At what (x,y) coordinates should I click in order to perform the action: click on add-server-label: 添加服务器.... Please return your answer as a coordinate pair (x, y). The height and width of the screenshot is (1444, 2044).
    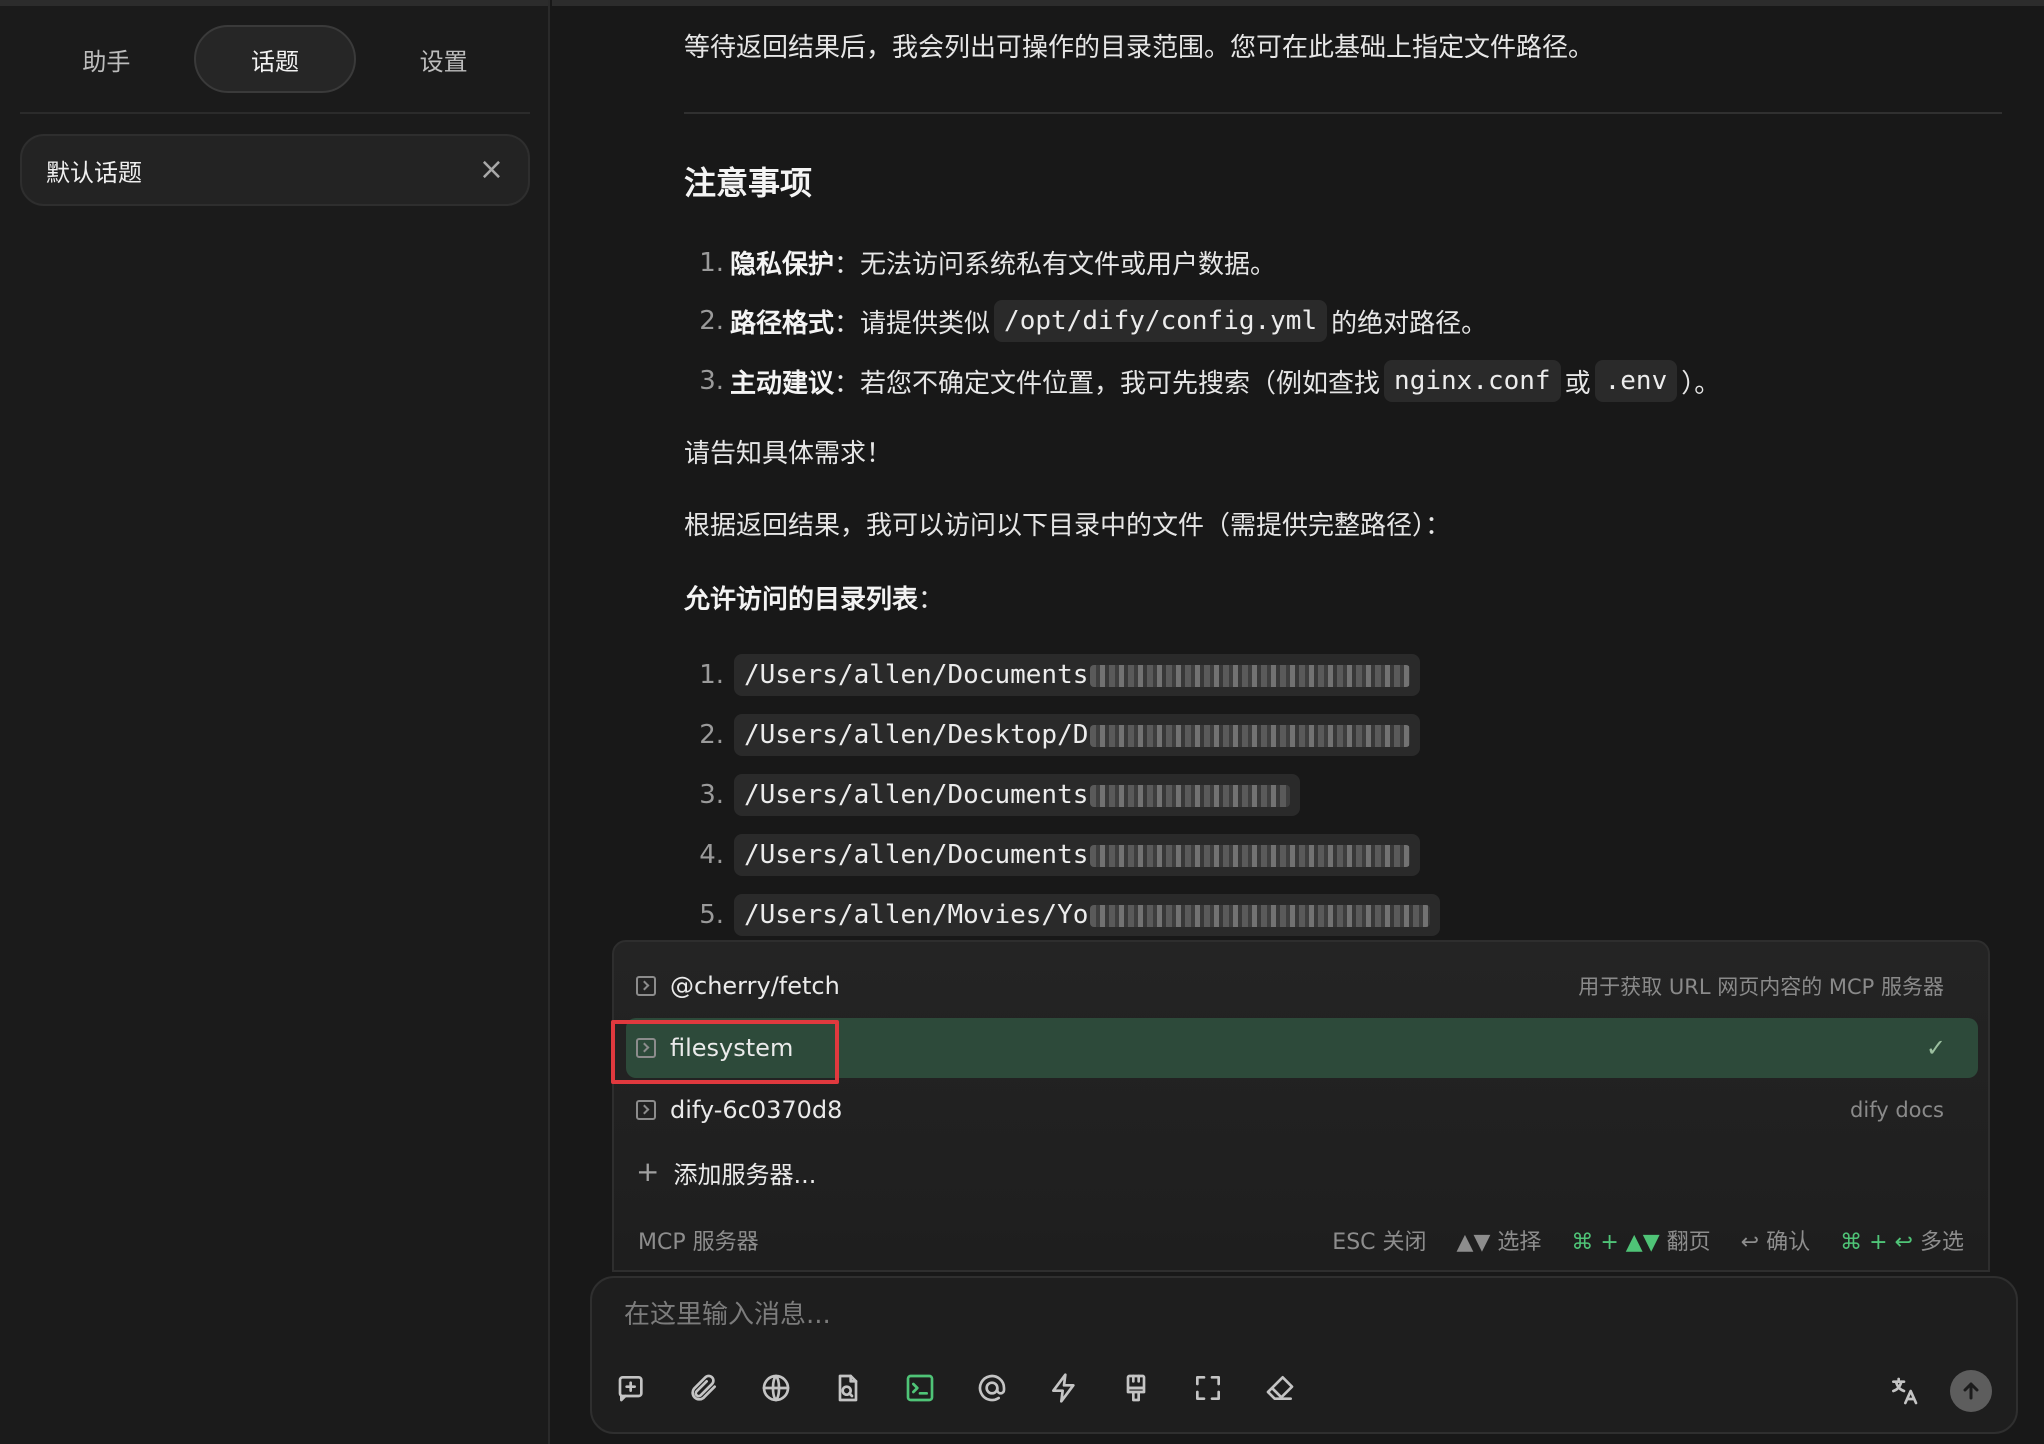
    Looking at the image, I should click on (745, 1174).